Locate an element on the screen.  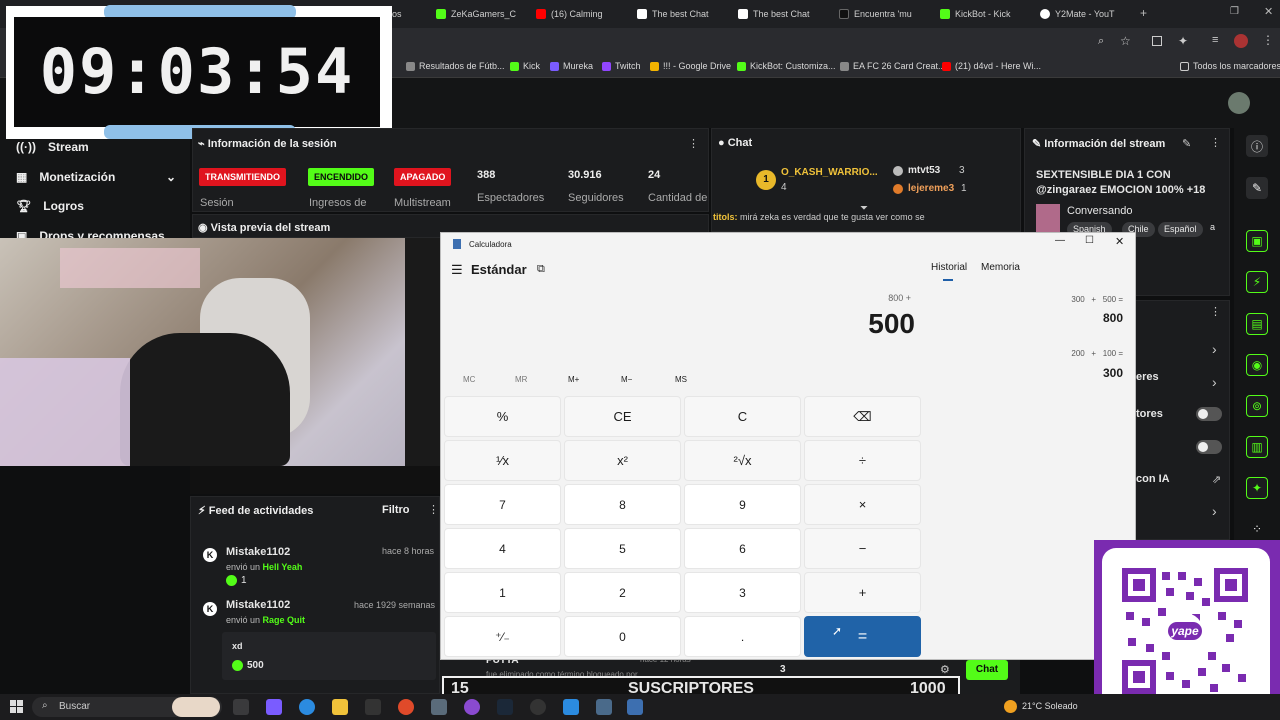
user-avatar is located at coordinates (1239, 103).